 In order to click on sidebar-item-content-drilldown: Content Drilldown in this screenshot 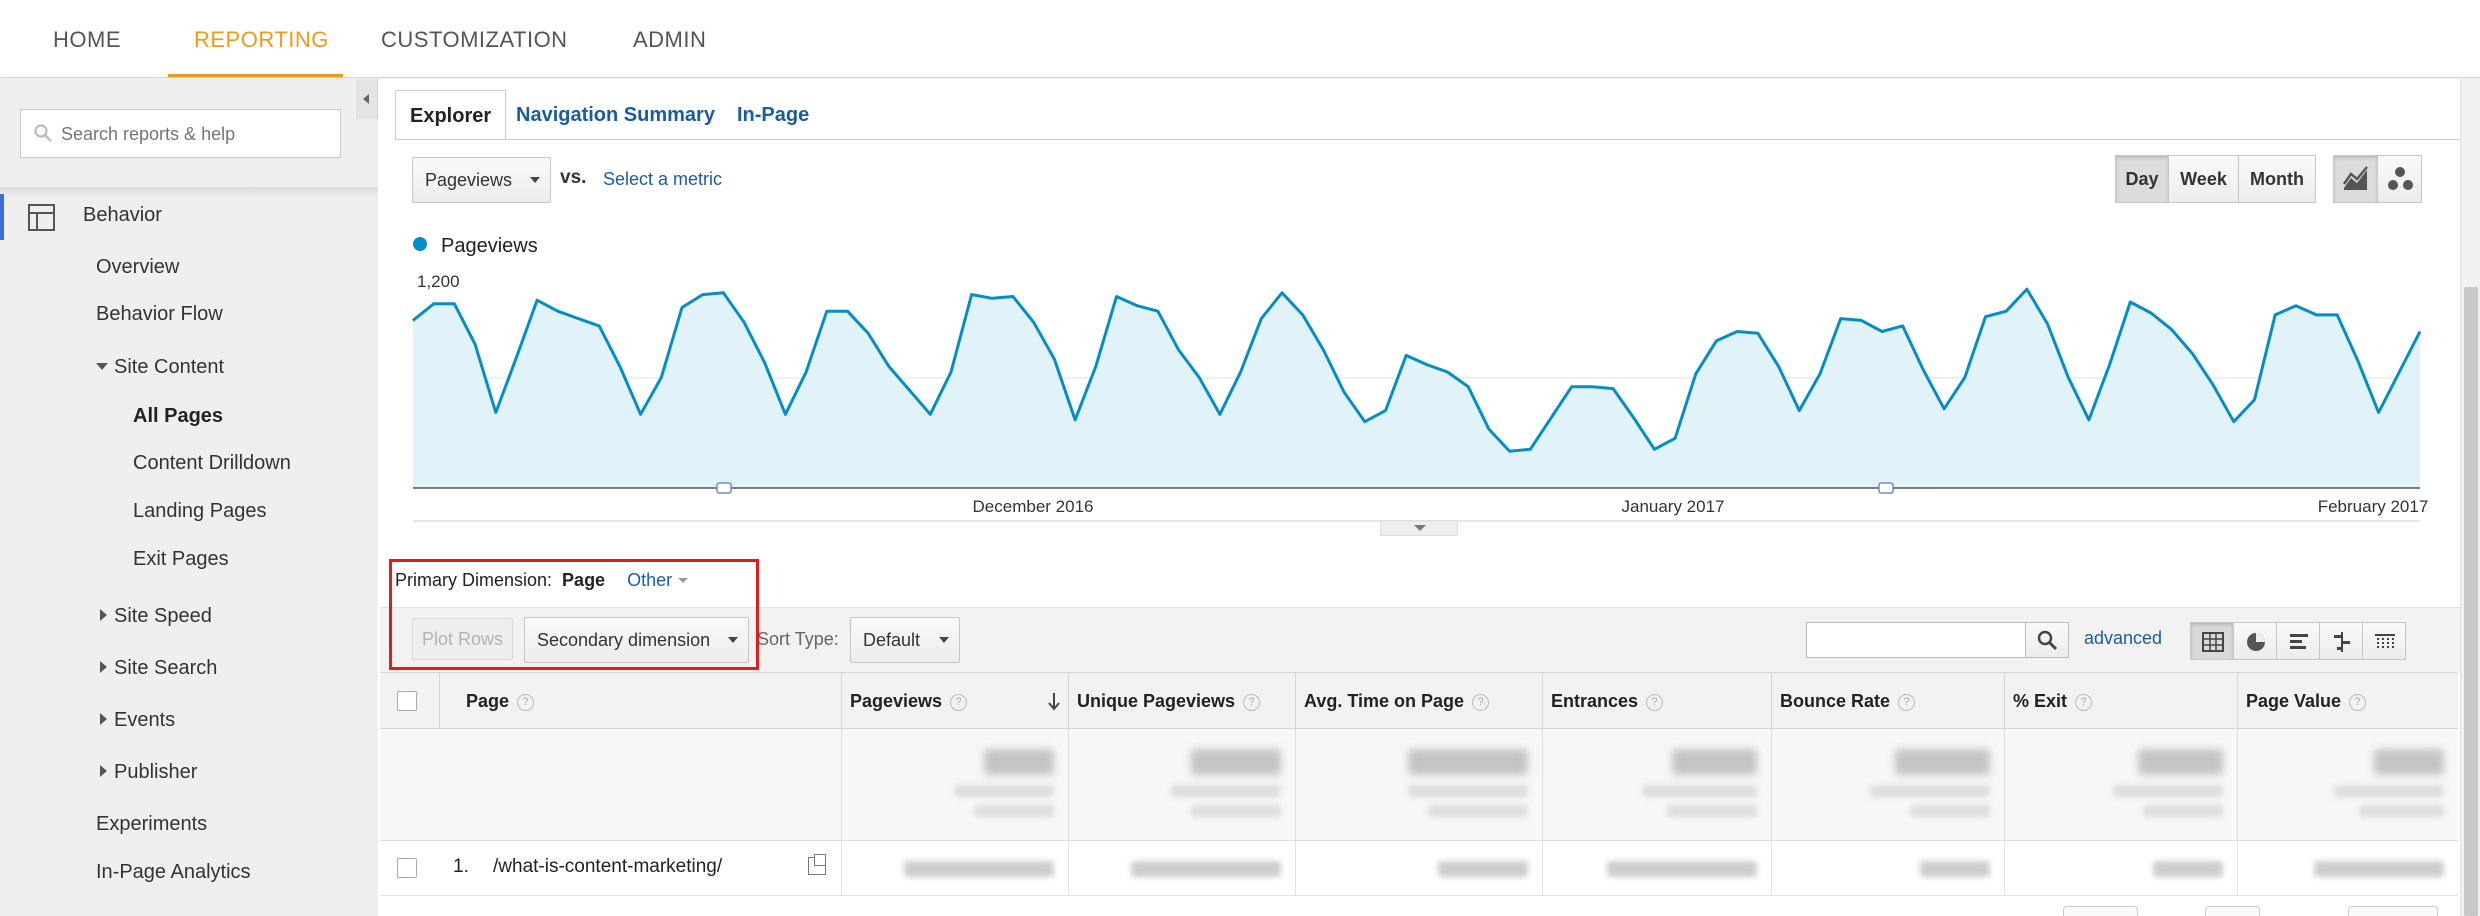, I will do `click(212, 463)`.